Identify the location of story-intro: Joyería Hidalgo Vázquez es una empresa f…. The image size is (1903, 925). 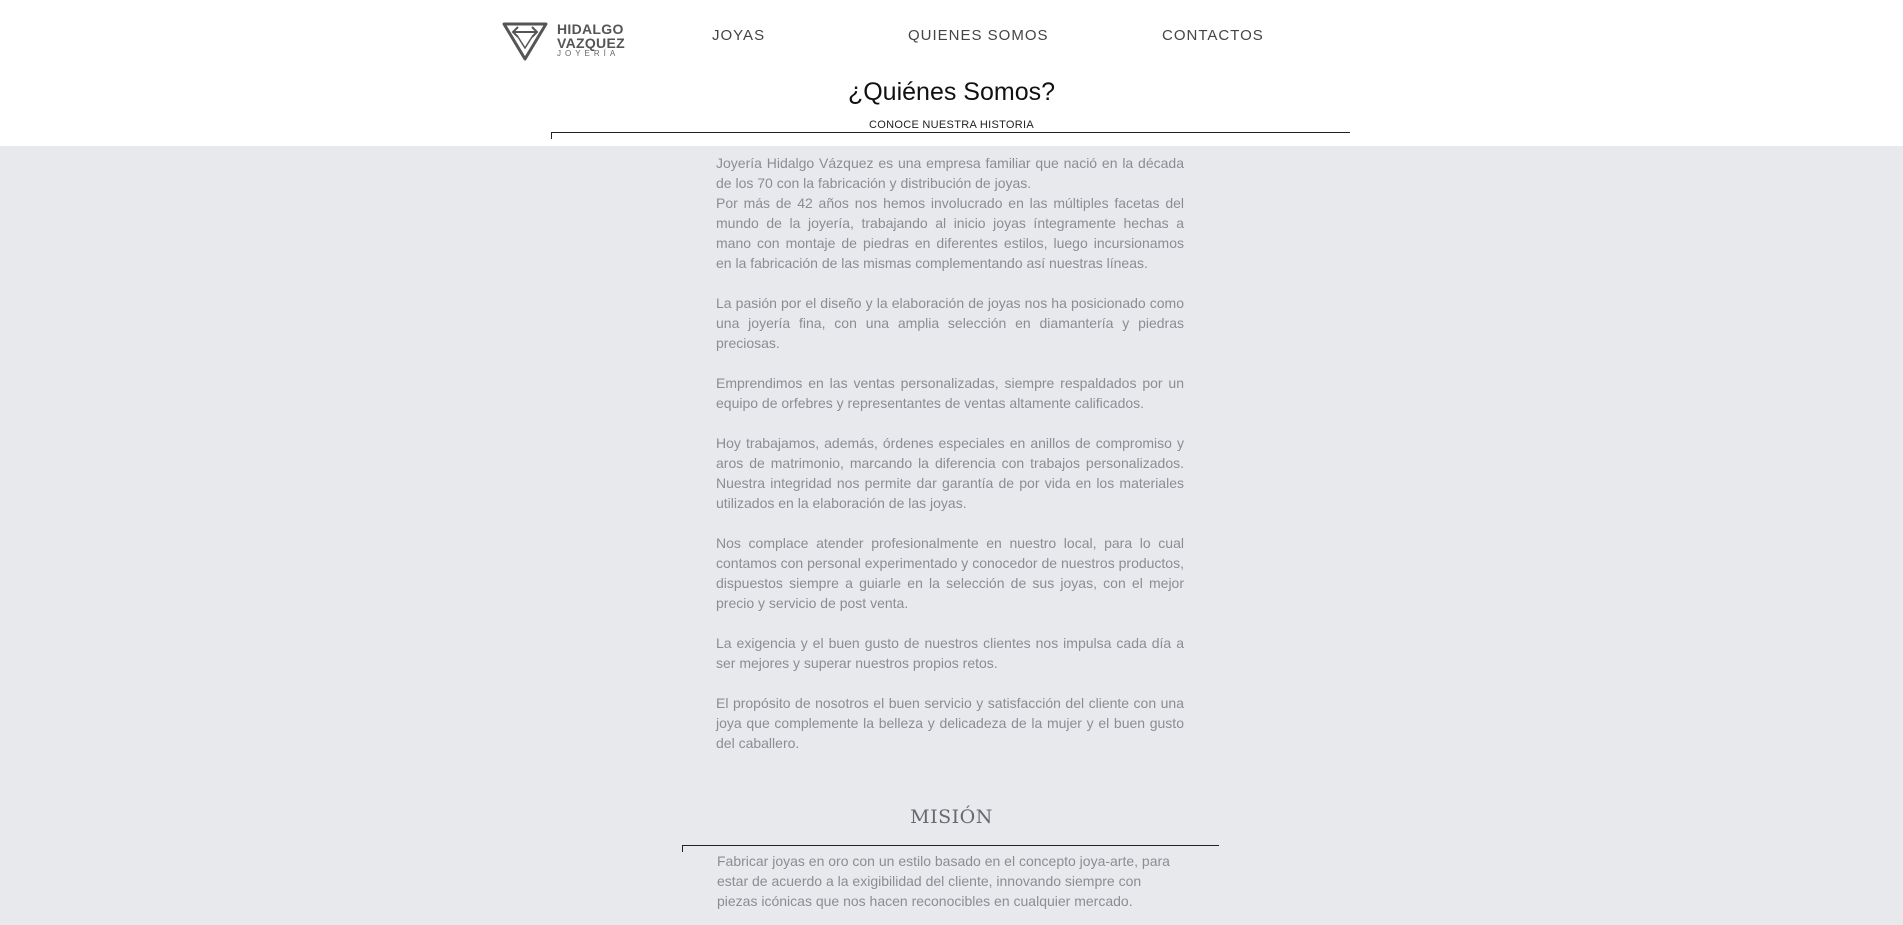
(950, 213).